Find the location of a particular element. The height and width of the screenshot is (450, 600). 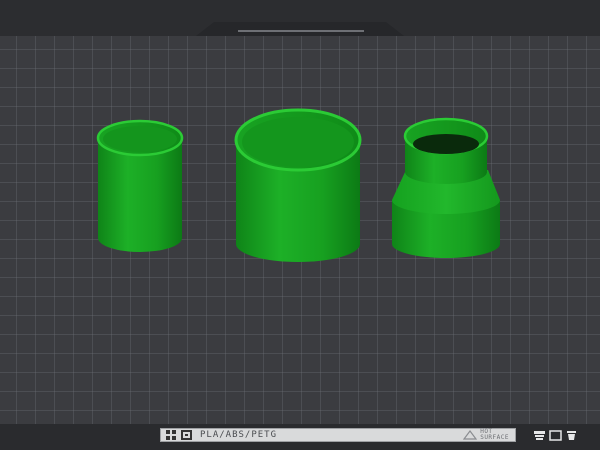

surface-indicator: HOT SURFACE is located at coordinates (486, 435).